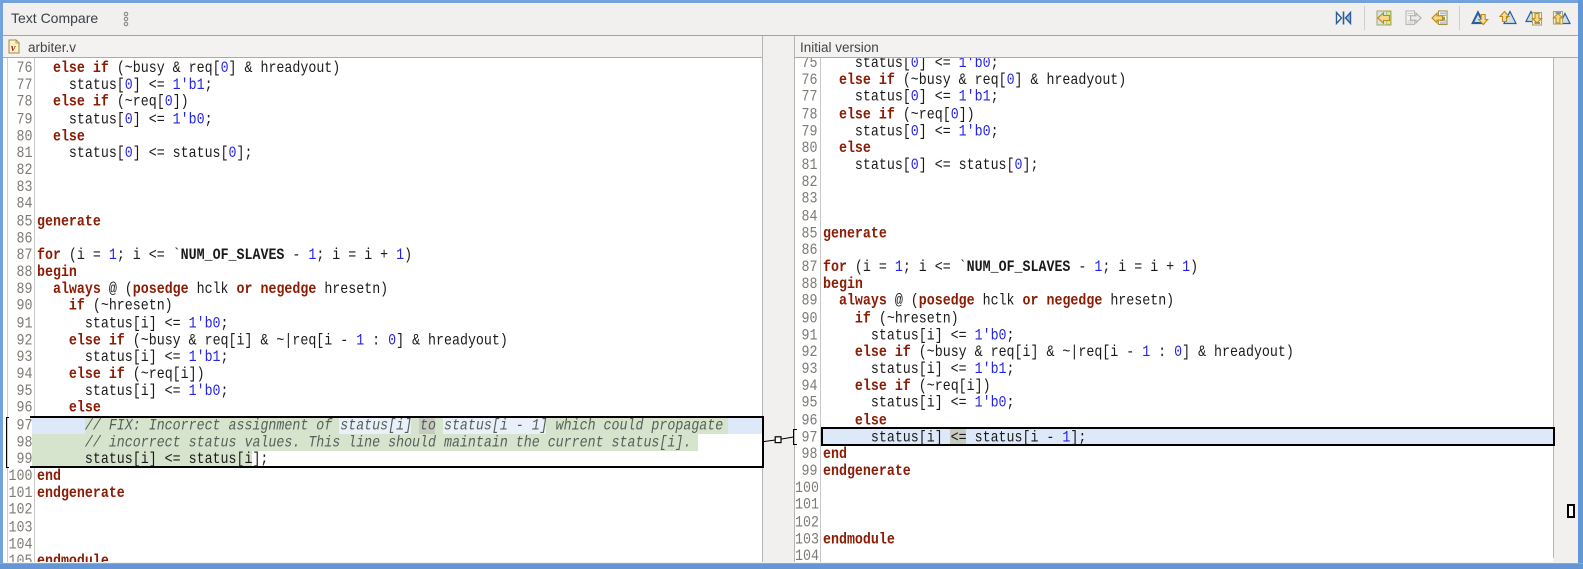 This screenshot has width=1583, height=569. Describe the element at coordinates (13, 48) in the screenshot. I see `svg-text: v` at that location.